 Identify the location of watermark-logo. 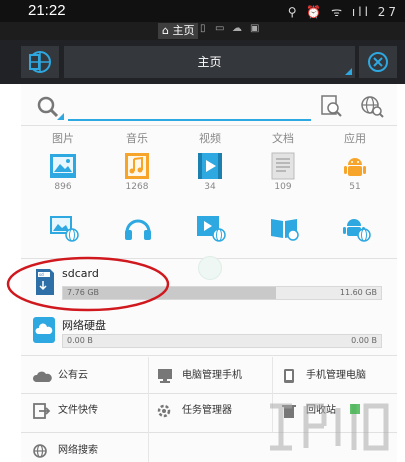
(329, 427).